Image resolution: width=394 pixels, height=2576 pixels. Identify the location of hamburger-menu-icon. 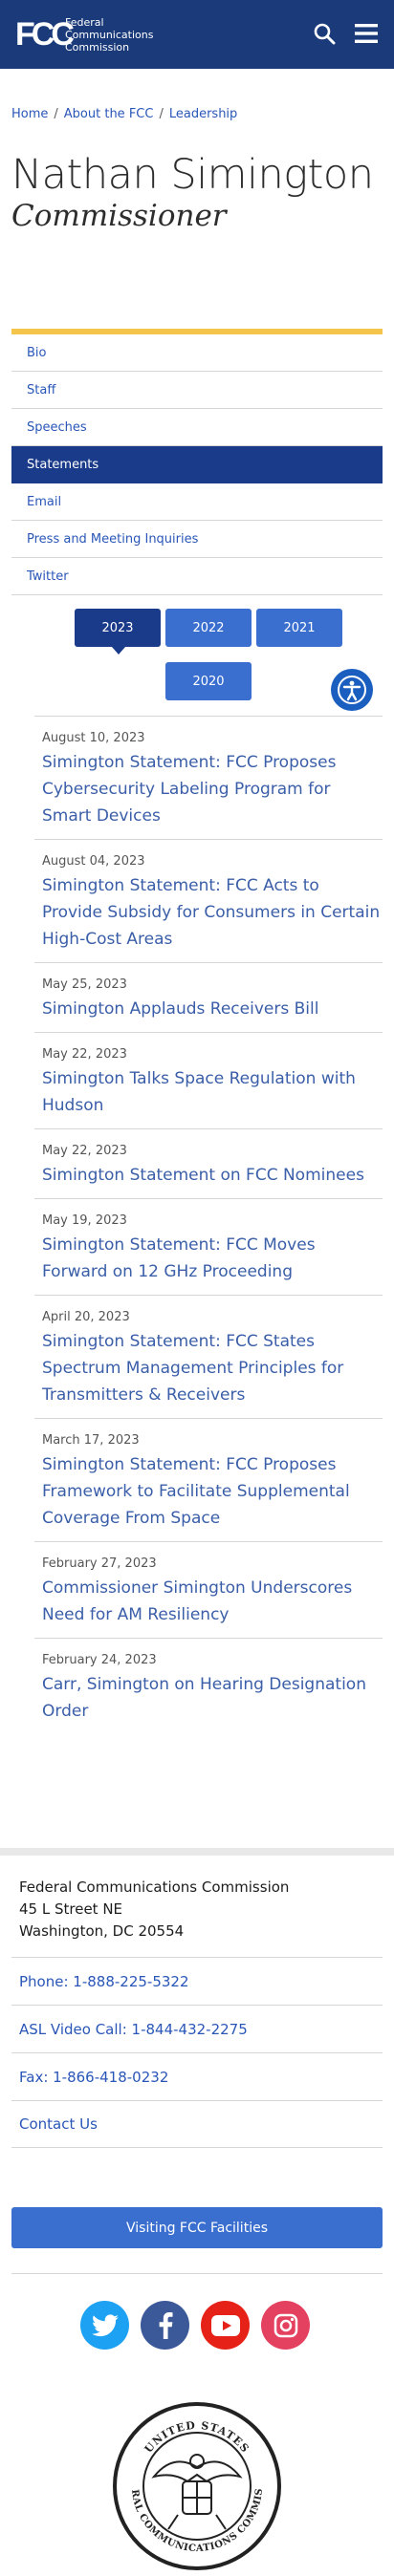
(366, 33).